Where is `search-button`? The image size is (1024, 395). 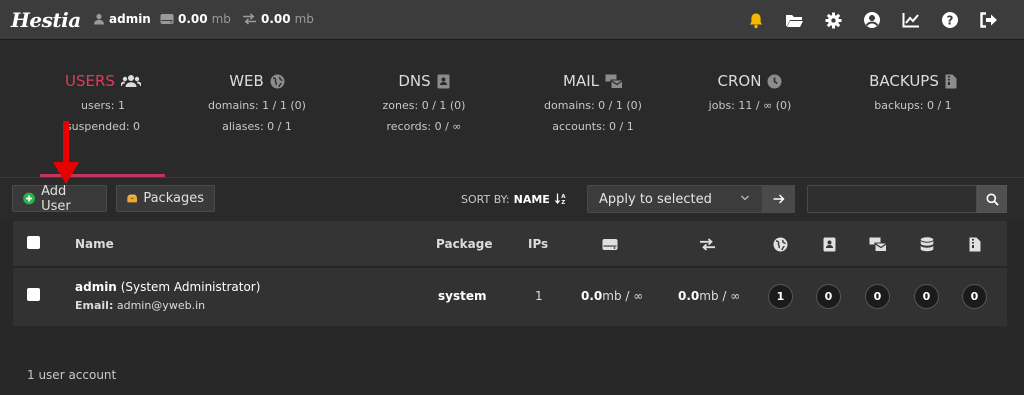
search-button is located at coordinates (992, 199).